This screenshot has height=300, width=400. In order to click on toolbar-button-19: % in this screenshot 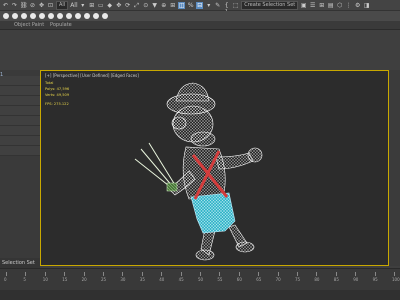, I will do `click(190, 5)`.